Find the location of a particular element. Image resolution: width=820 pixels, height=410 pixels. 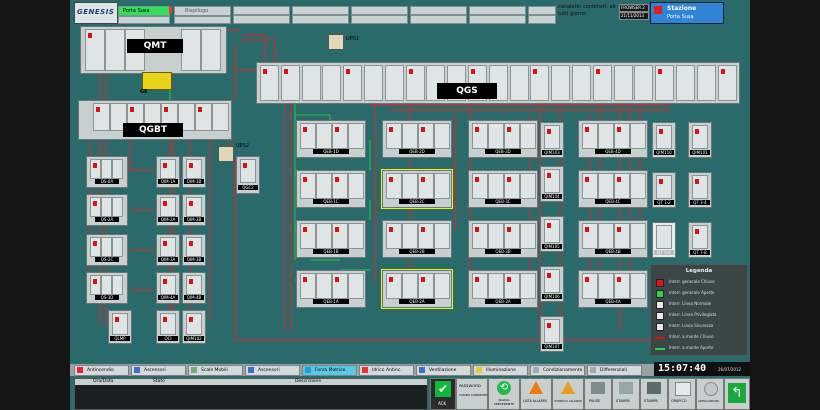

panel-qeb-2d: QEB-2D is located at coordinates (417, 139).